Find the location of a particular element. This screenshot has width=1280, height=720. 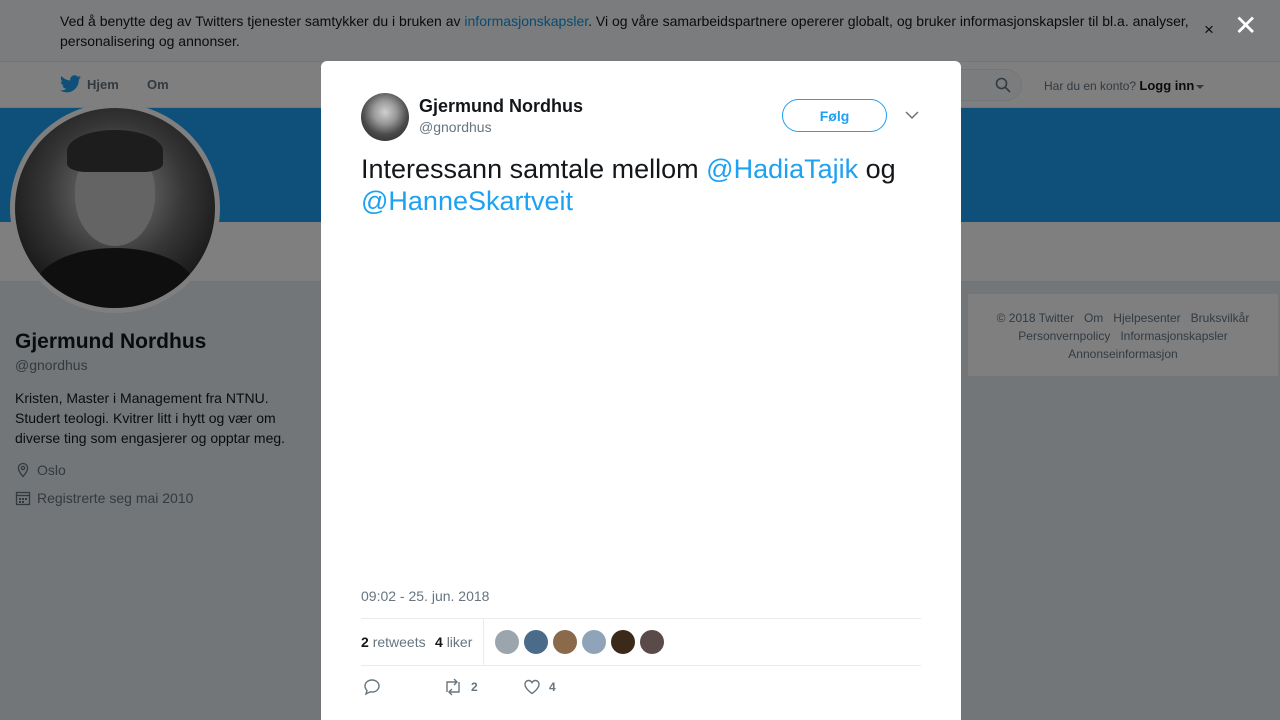

close-icon: ✕ is located at coordinates (1245, 26).